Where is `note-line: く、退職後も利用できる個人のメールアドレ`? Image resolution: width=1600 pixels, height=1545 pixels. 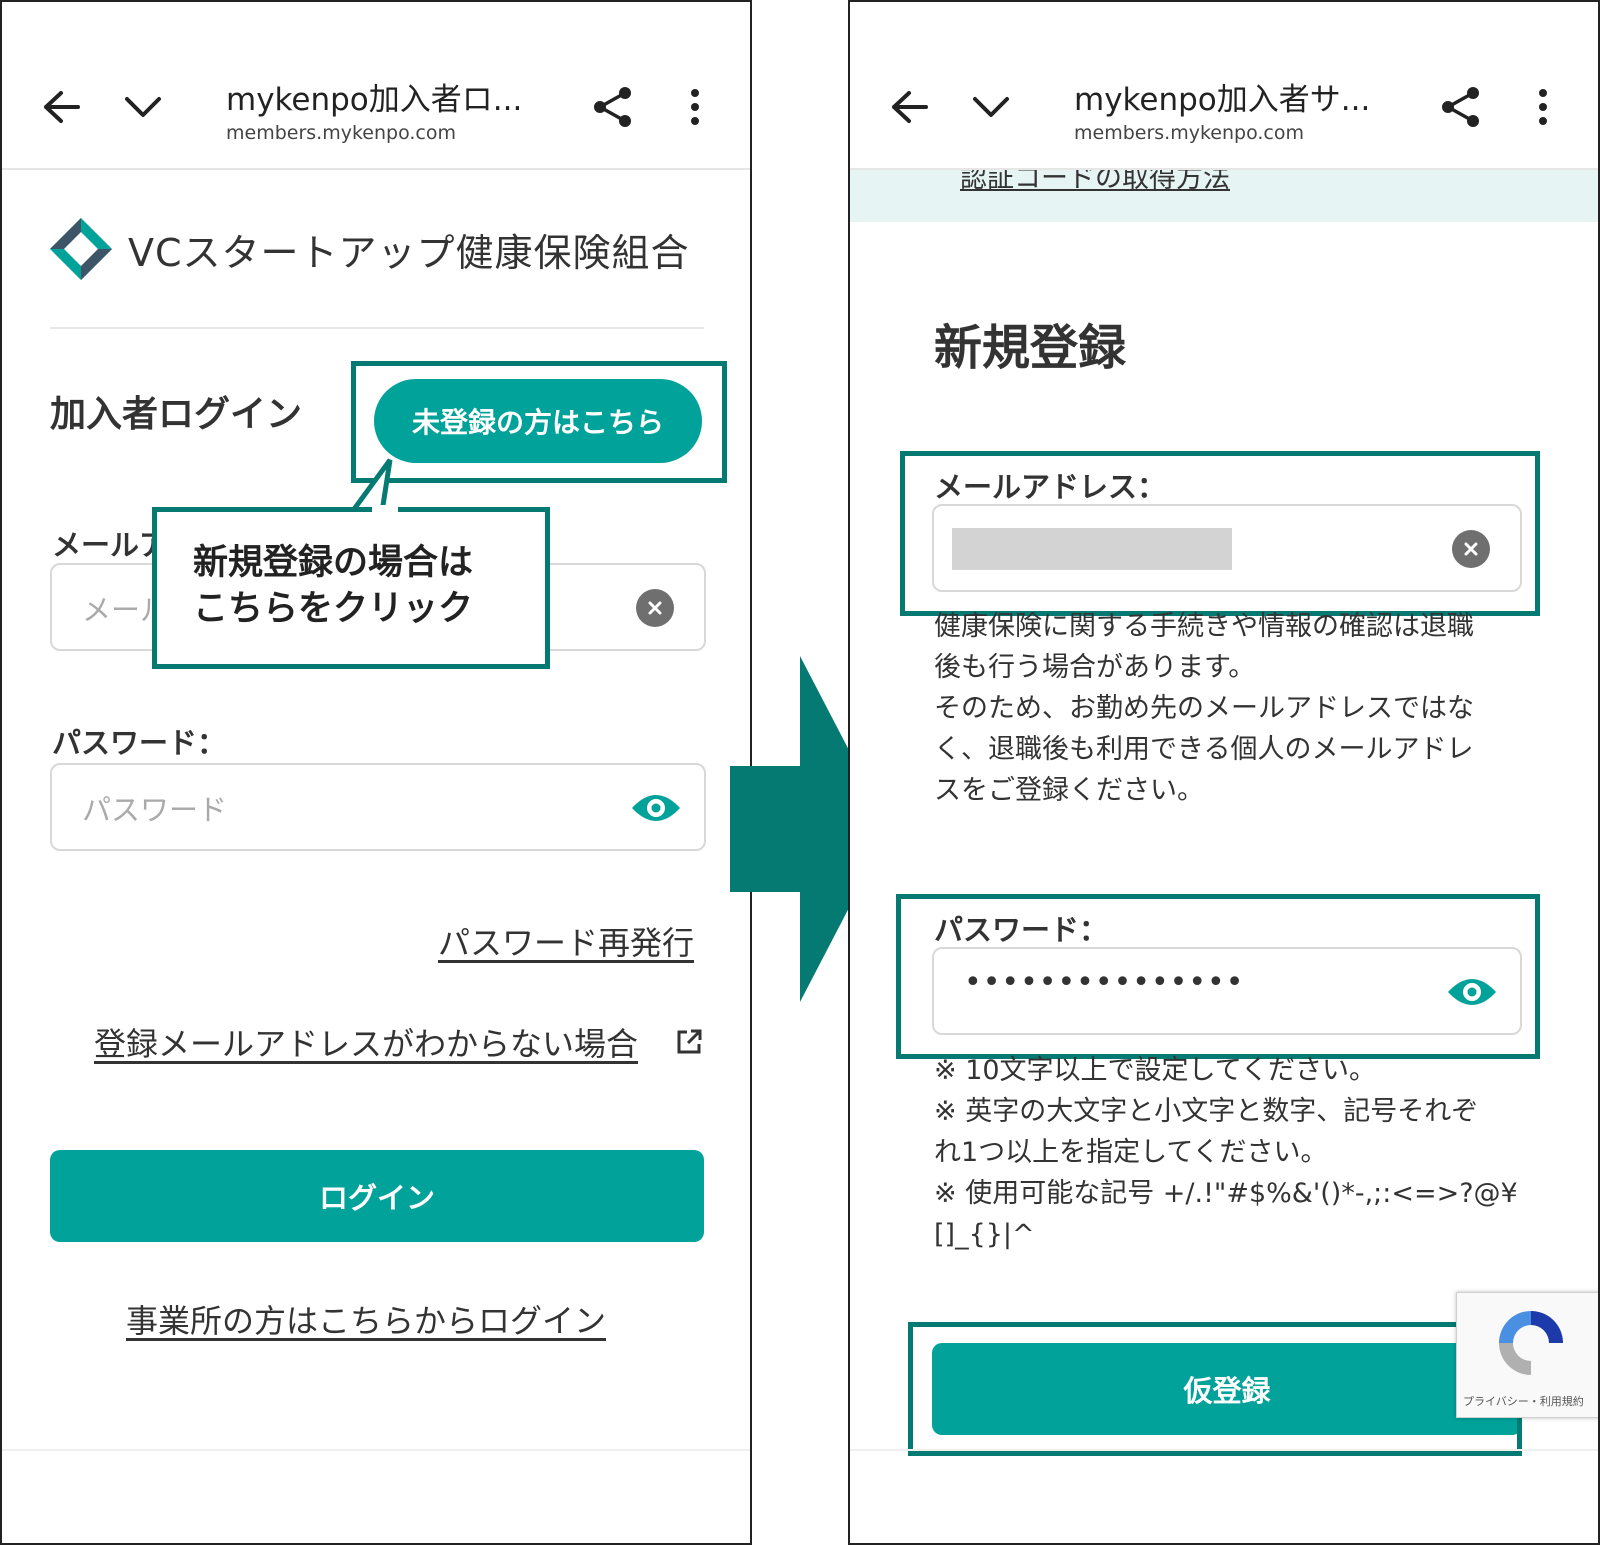
note-line: く、退職後も利用できる個人のメールアドレ is located at coordinates (1204, 749).